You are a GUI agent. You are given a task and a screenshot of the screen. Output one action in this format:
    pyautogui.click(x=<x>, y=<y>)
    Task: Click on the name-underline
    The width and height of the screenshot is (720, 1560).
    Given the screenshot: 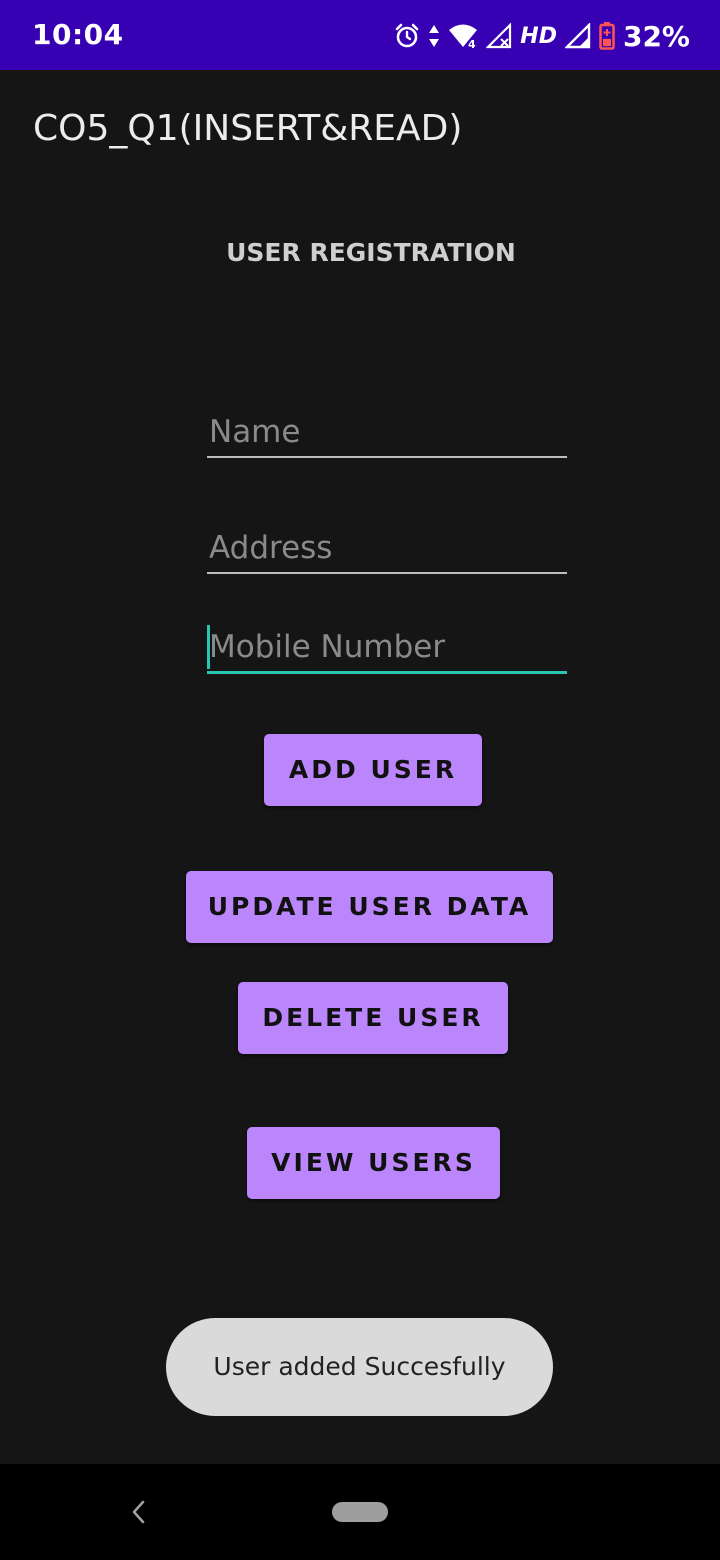 What is the action you would take?
    pyautogui.click(x=387, y=457)
    